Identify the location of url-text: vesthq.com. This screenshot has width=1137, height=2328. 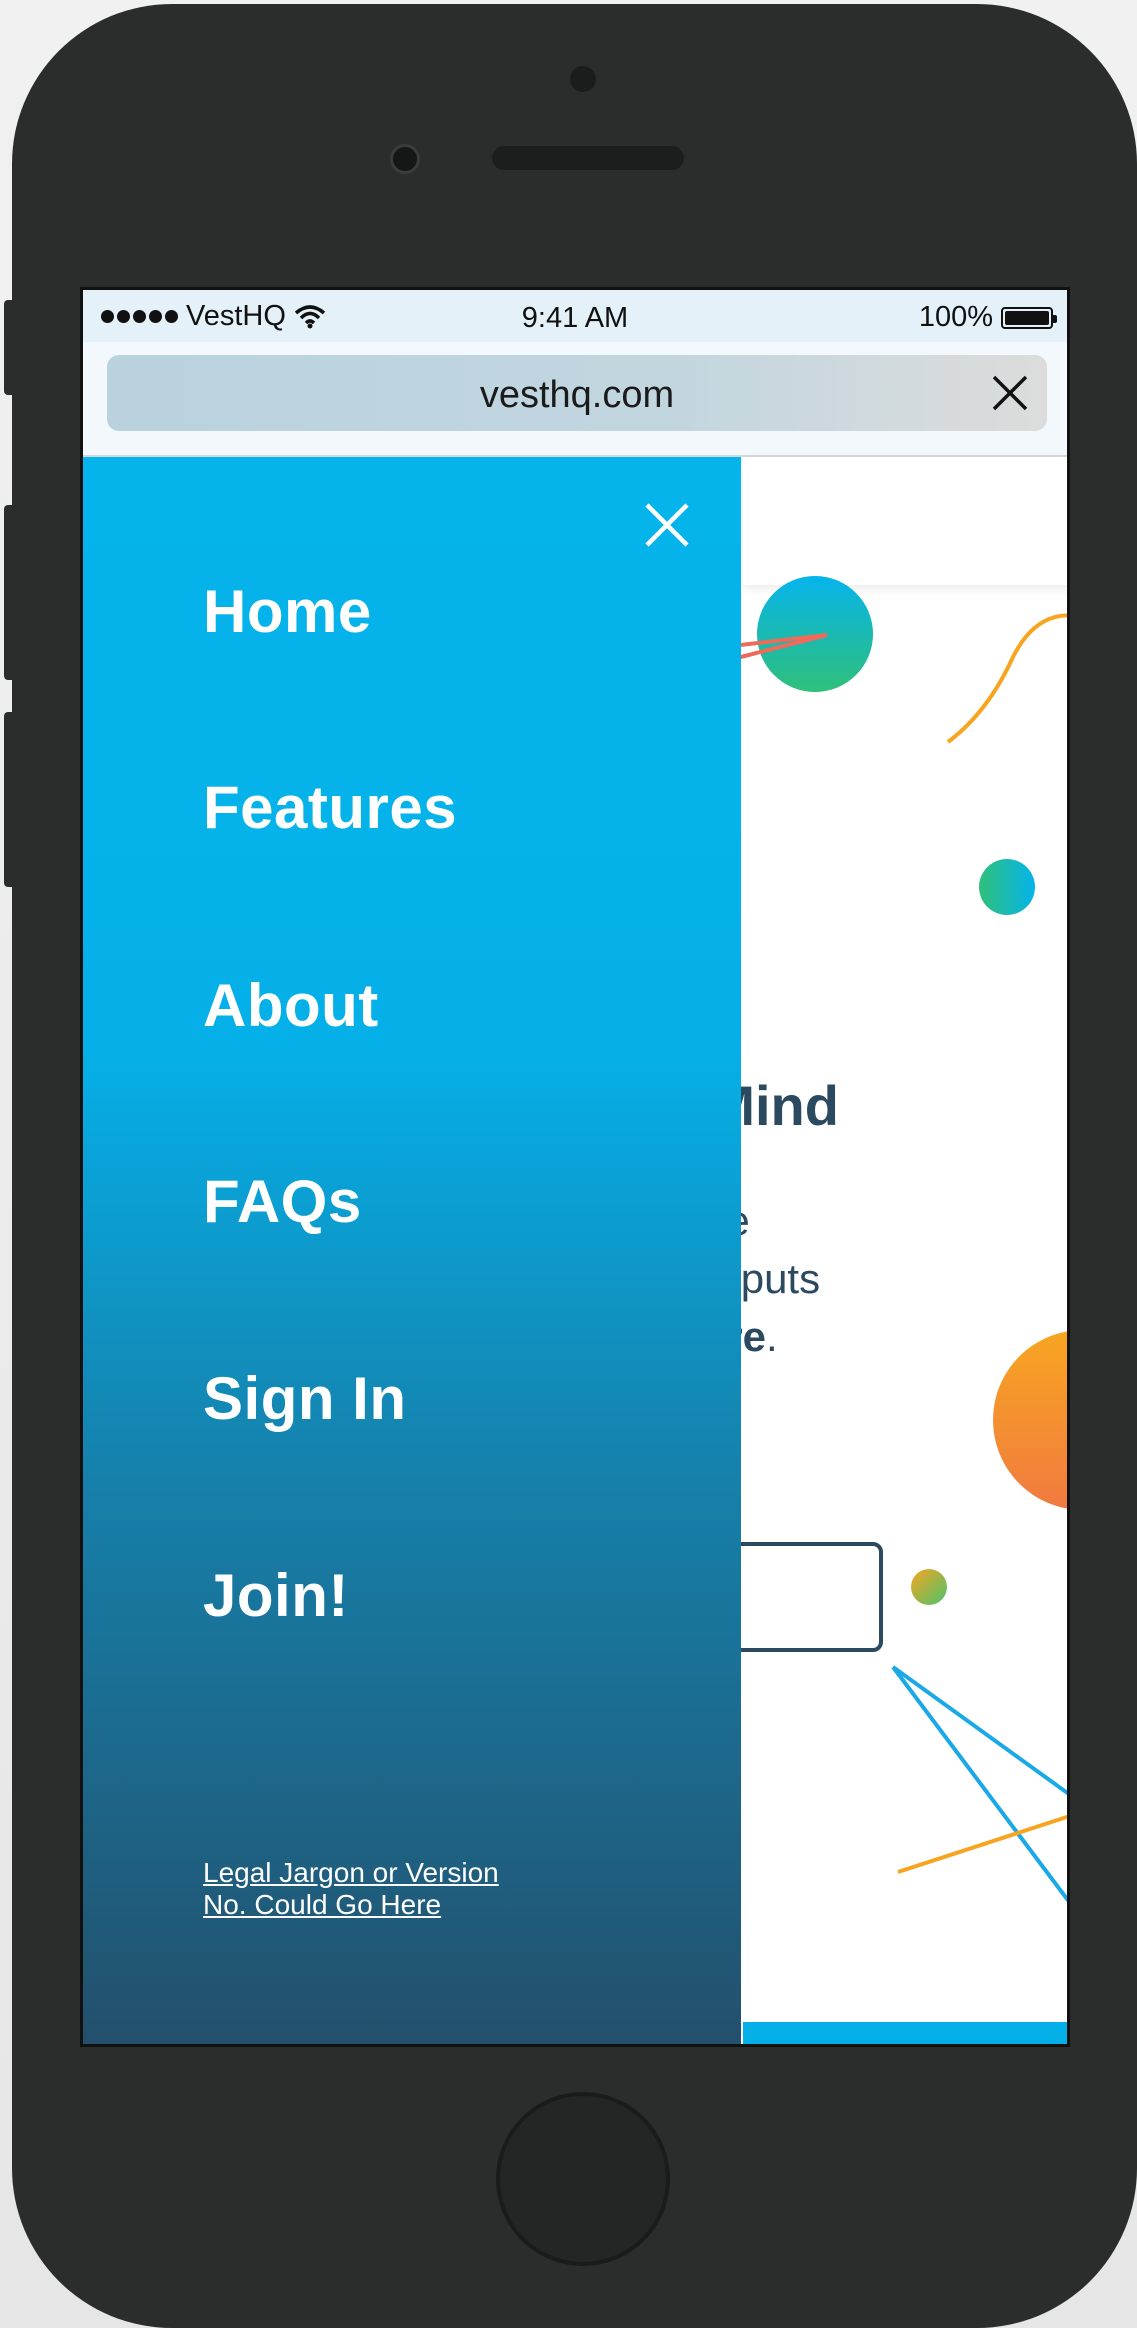
(577, 395).